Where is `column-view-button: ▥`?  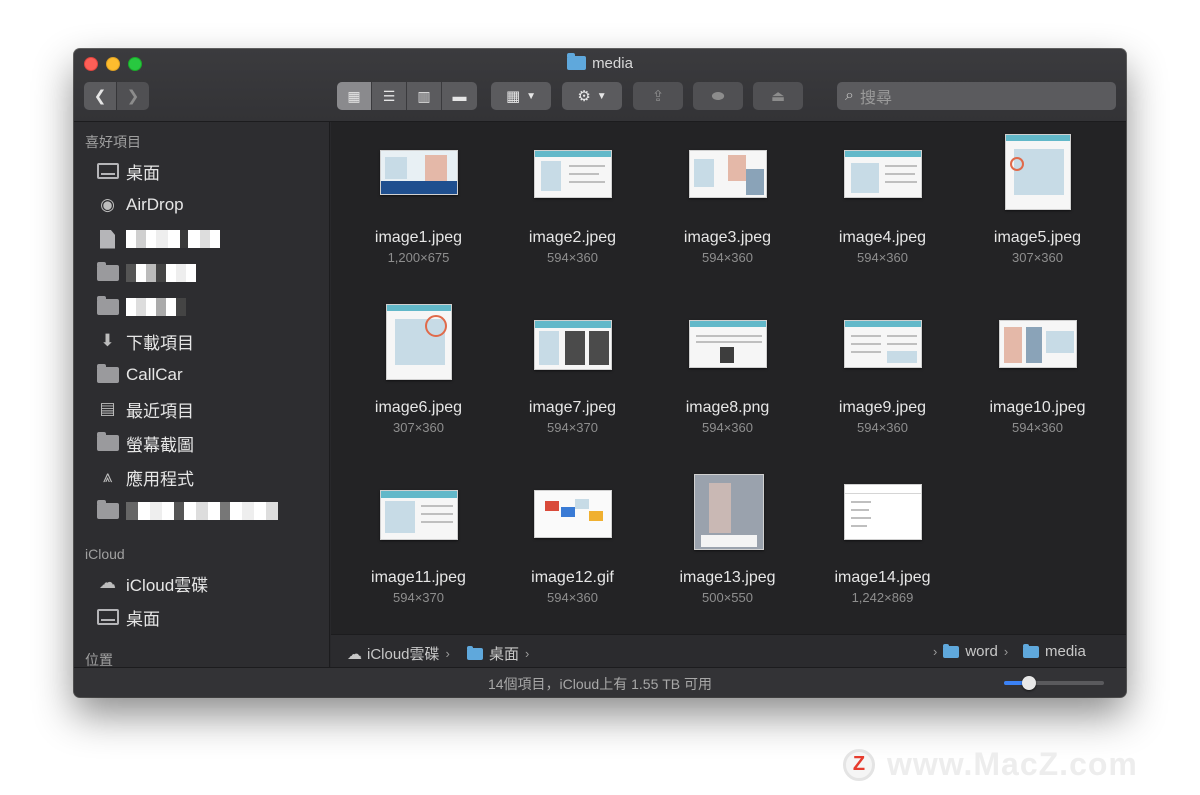 column-view-button: ▥ is located at coordinates (424, 96).